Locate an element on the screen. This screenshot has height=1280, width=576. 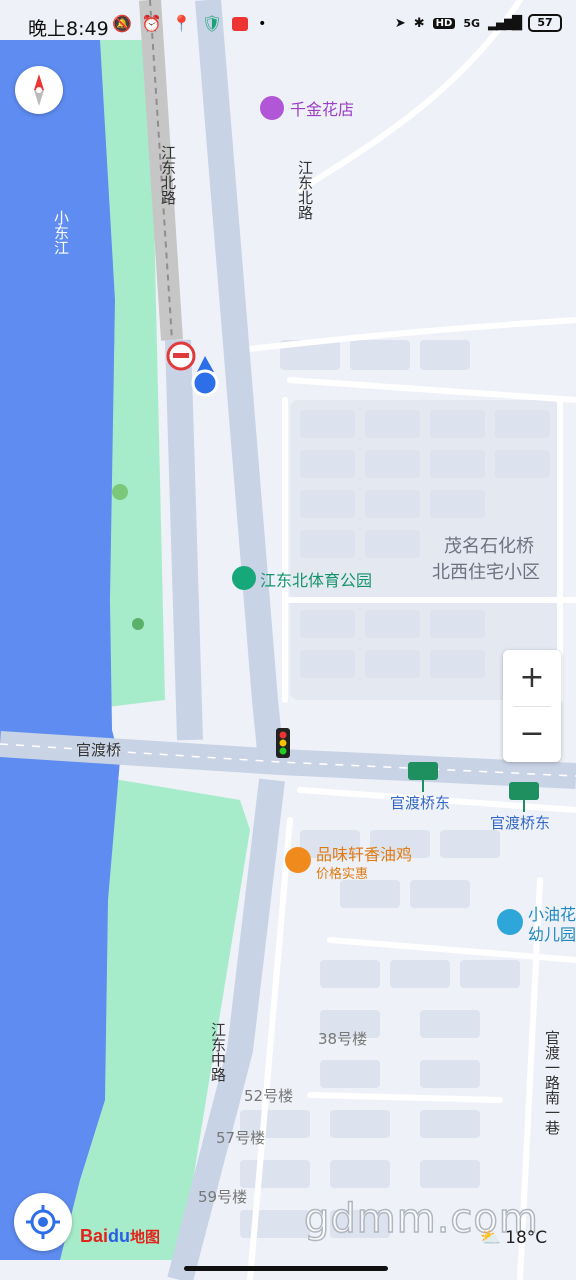
poi-label-residential: 茂名石化桥 is located at coordinates (489, 546).